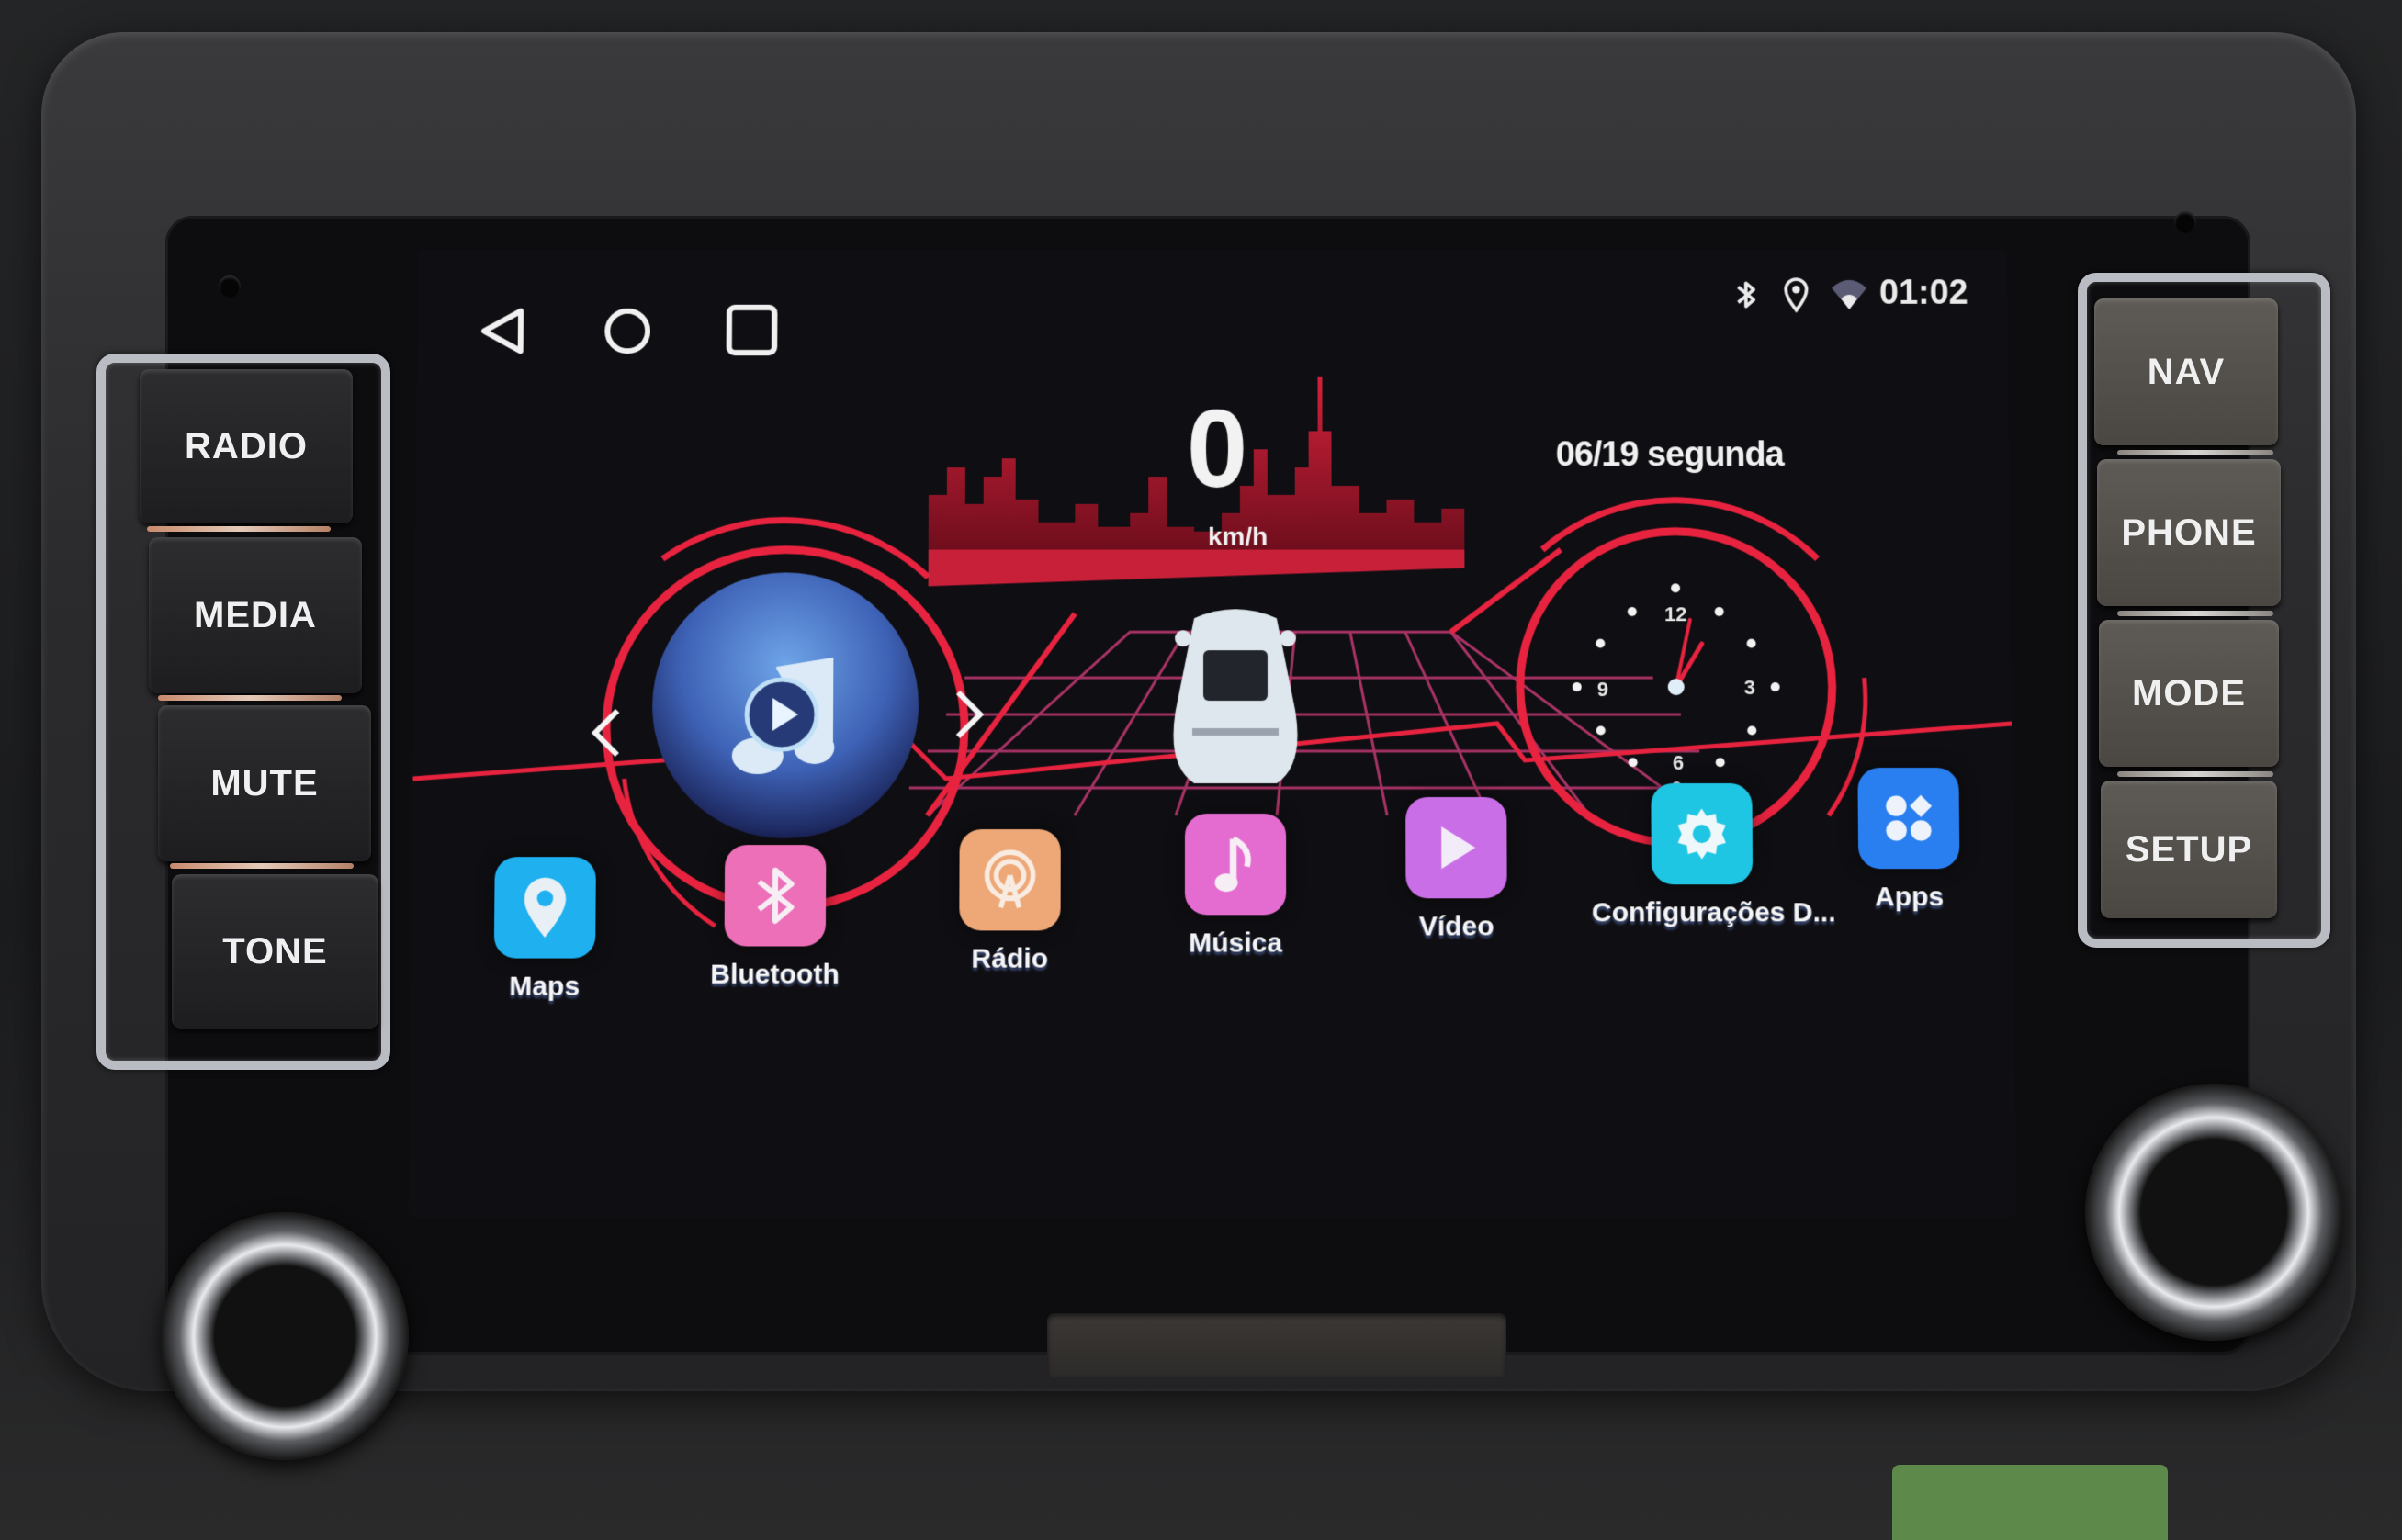 This screenshot has width=2402, height=1540. I want to click on music-note-icon, so click(1235, 865).